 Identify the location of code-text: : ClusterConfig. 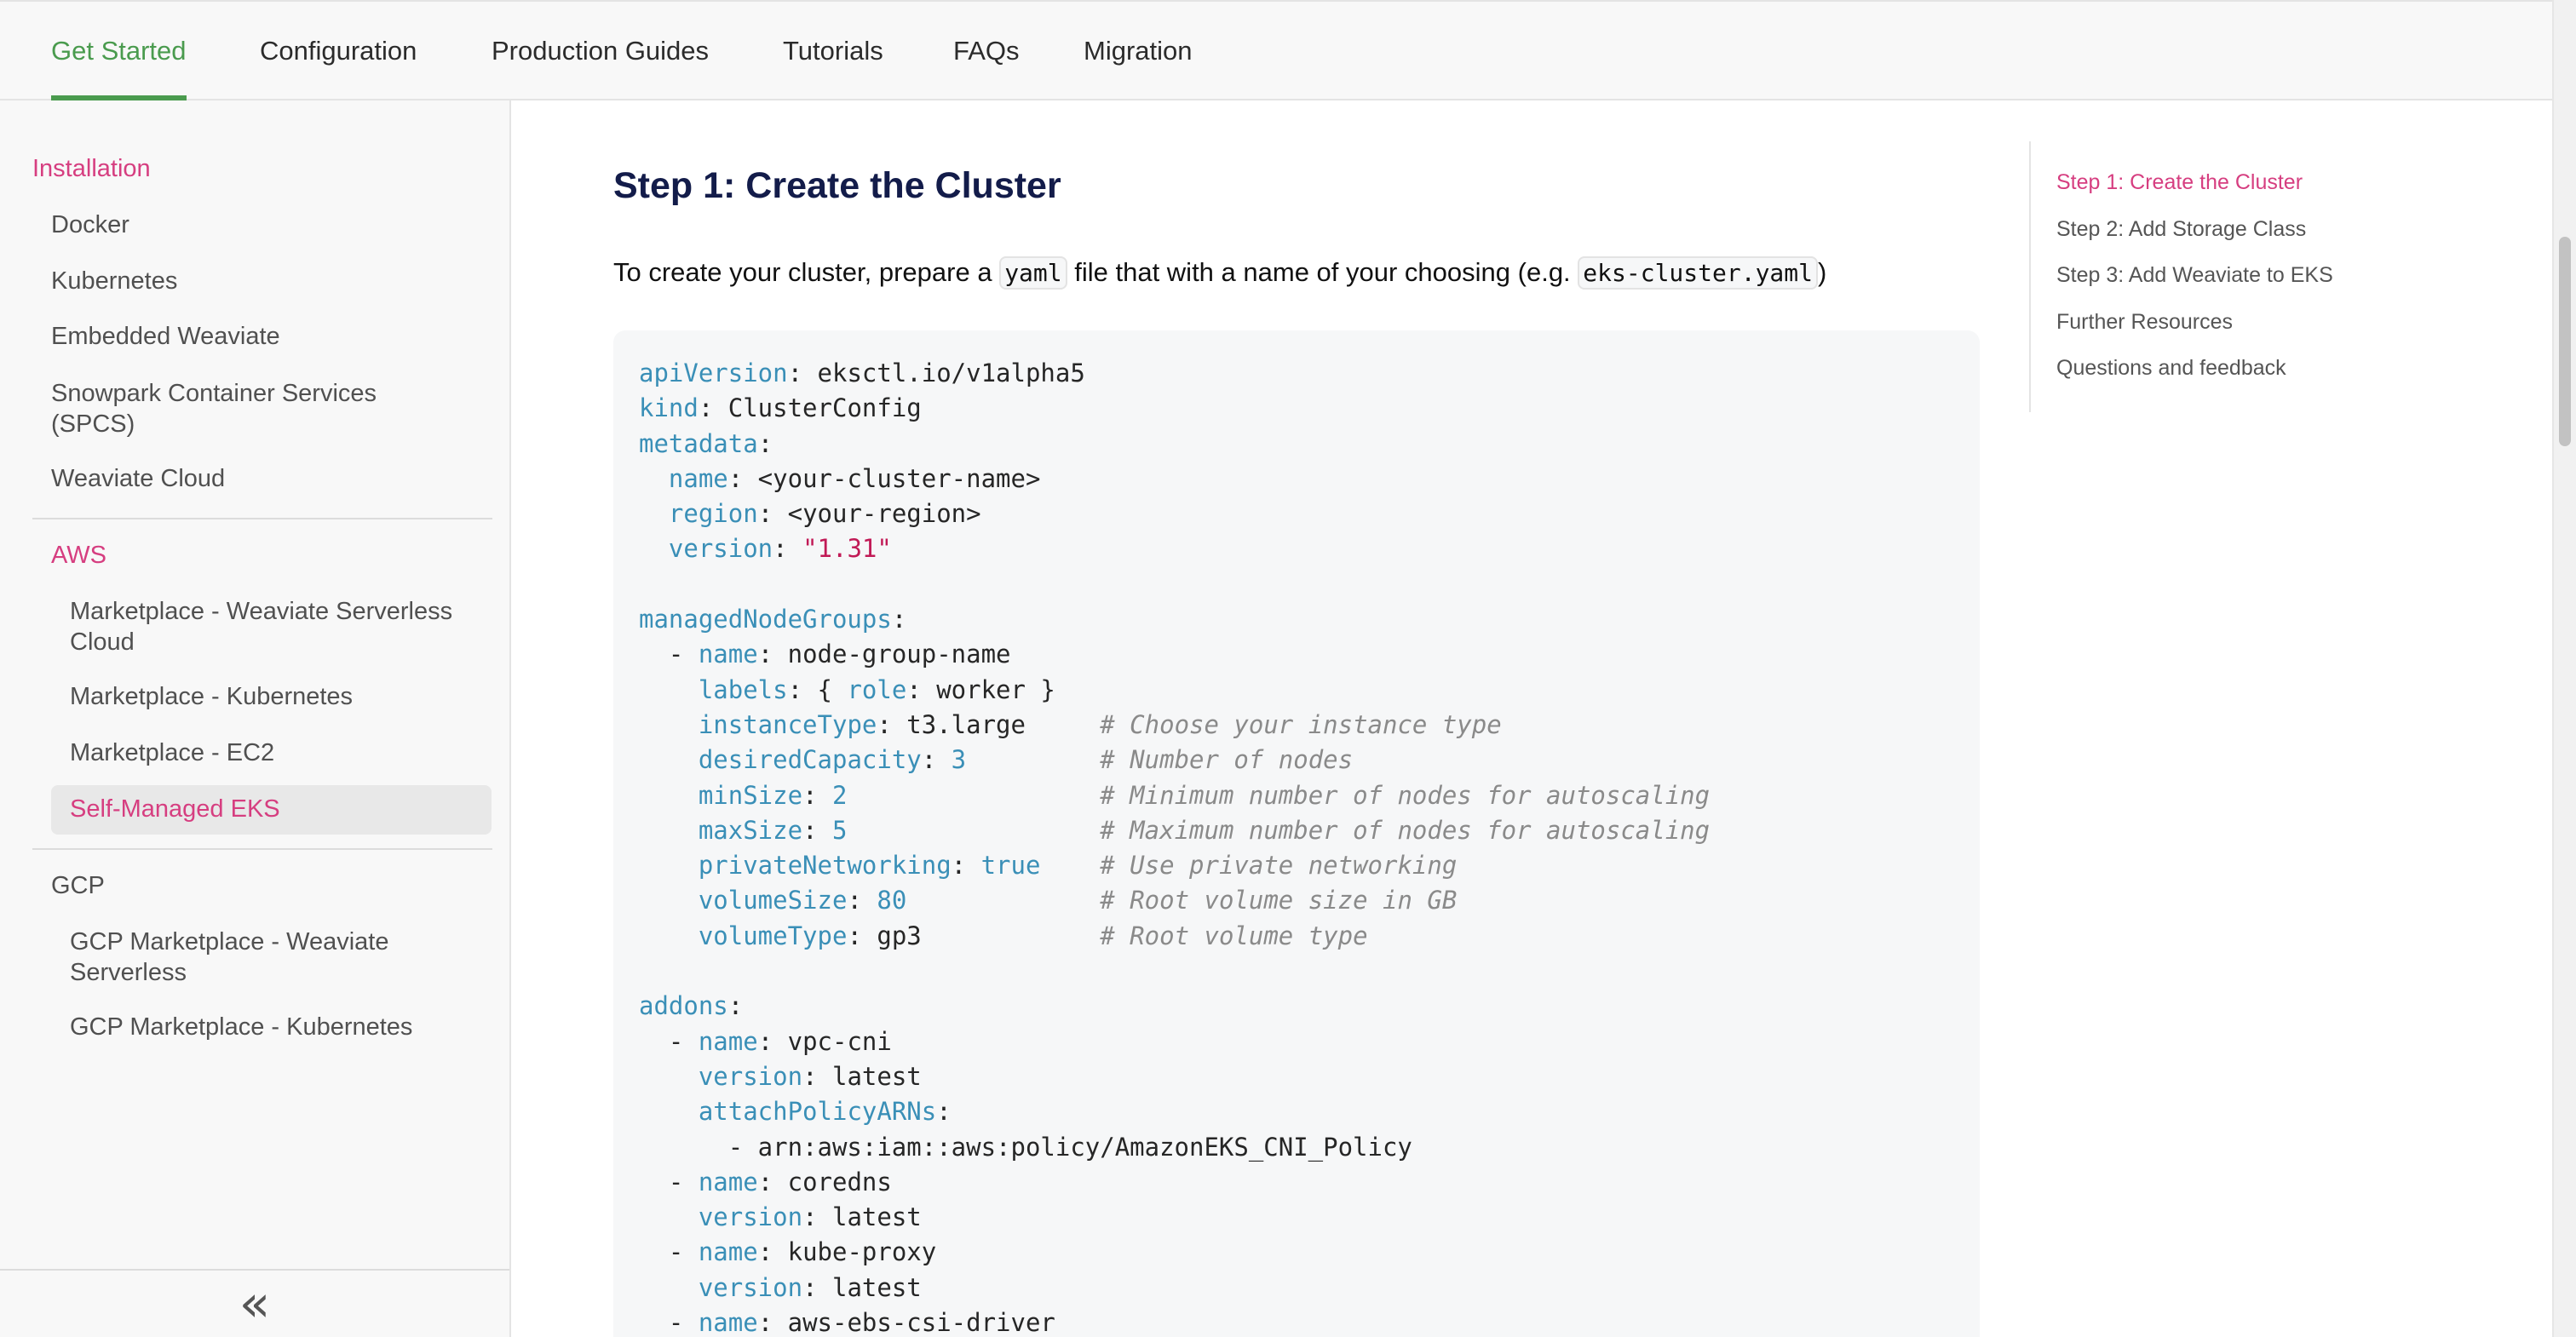
(810, 408).